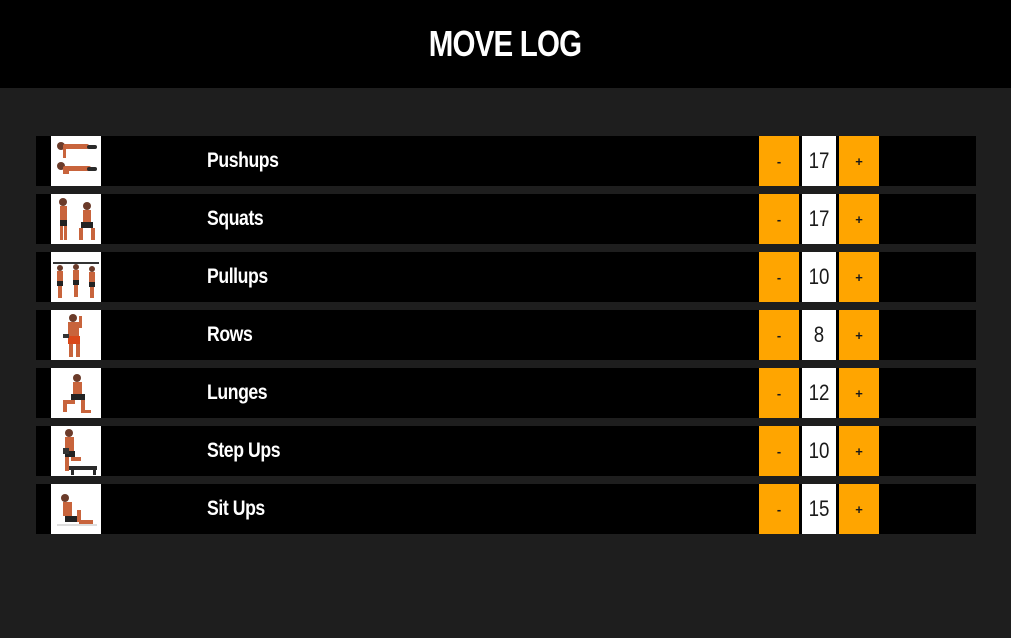 The image size is (1011, 638). I want to click on rep-count: 15, so click(819, 509).